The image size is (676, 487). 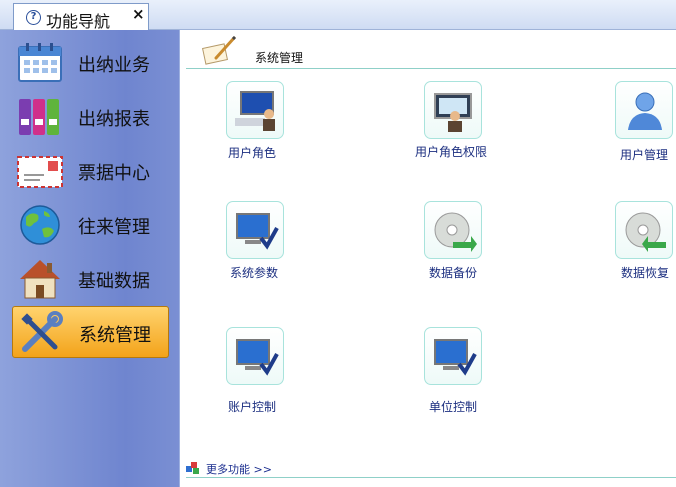 I want to click on function-system-parameters: 系统参数, so click(x=270, y=245).